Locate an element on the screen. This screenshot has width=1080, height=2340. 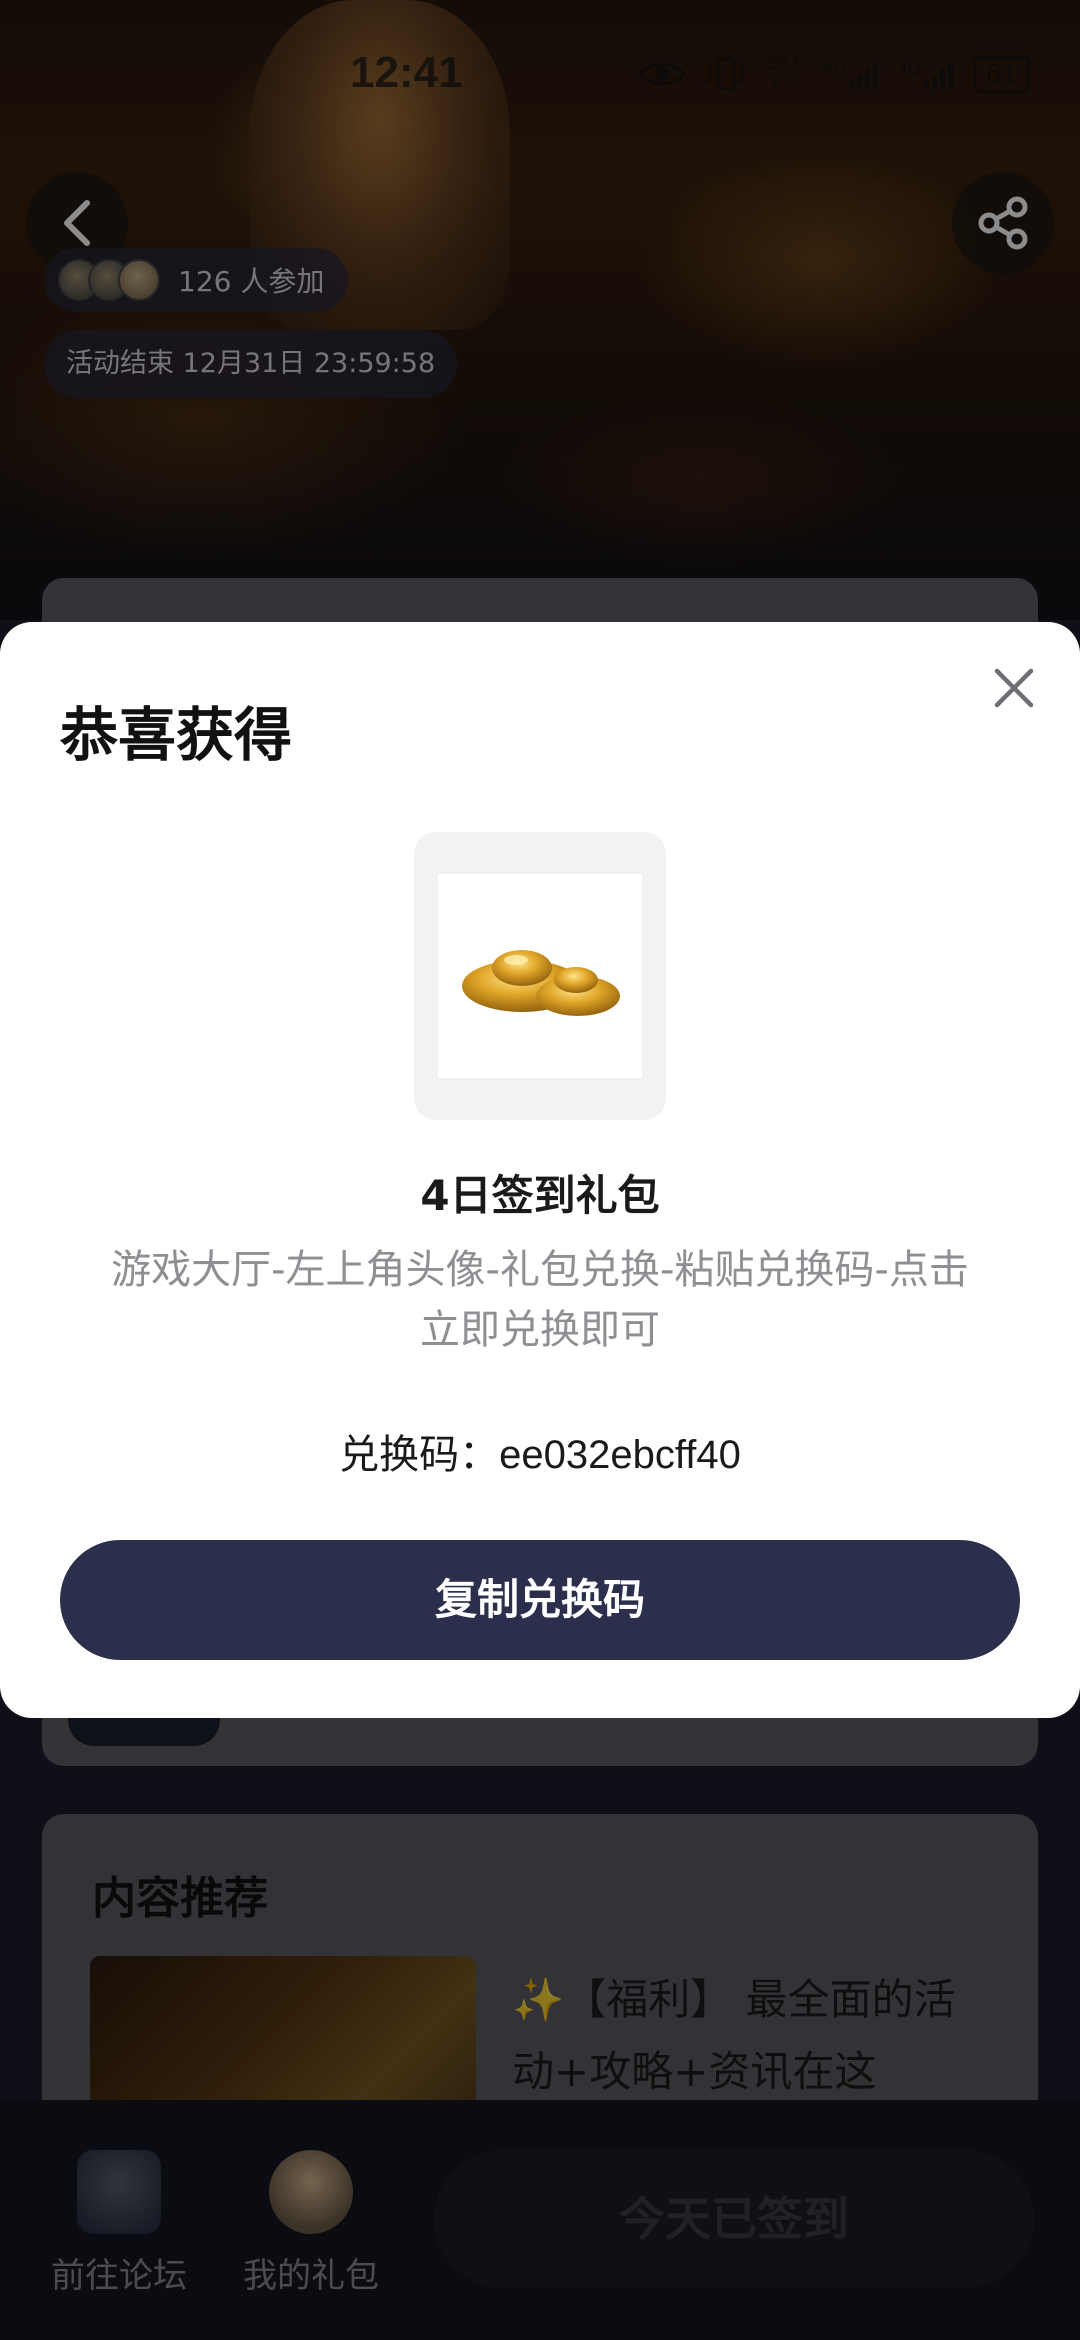
redeem-code-value: ee032ebcff40 is located at coordinates (620, 1455).